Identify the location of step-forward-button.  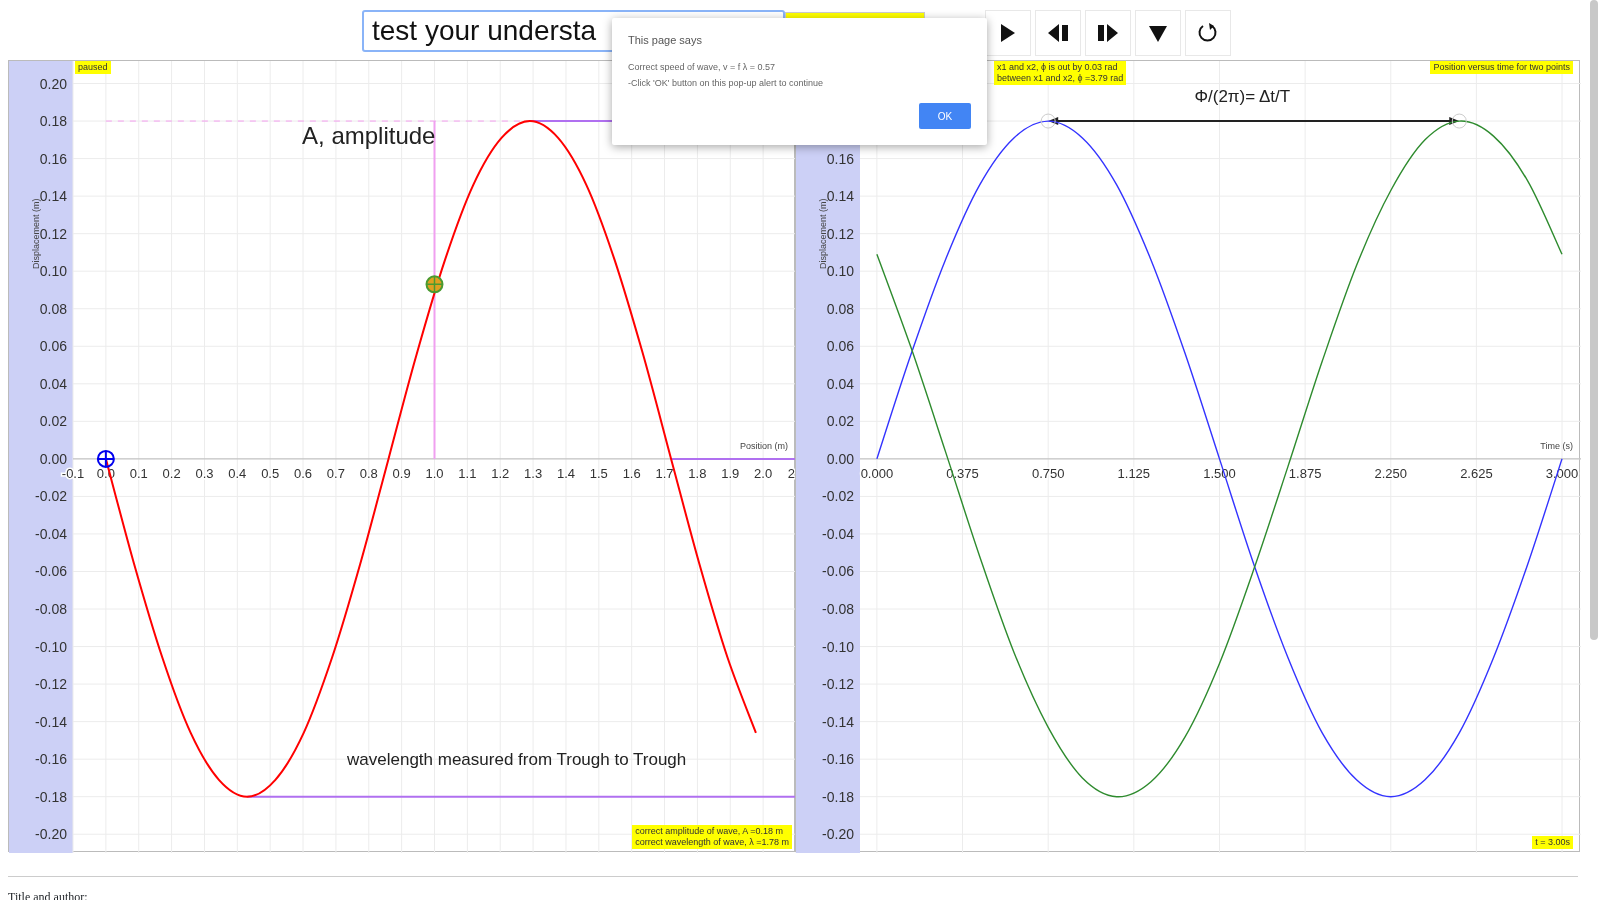
(1108, 33).